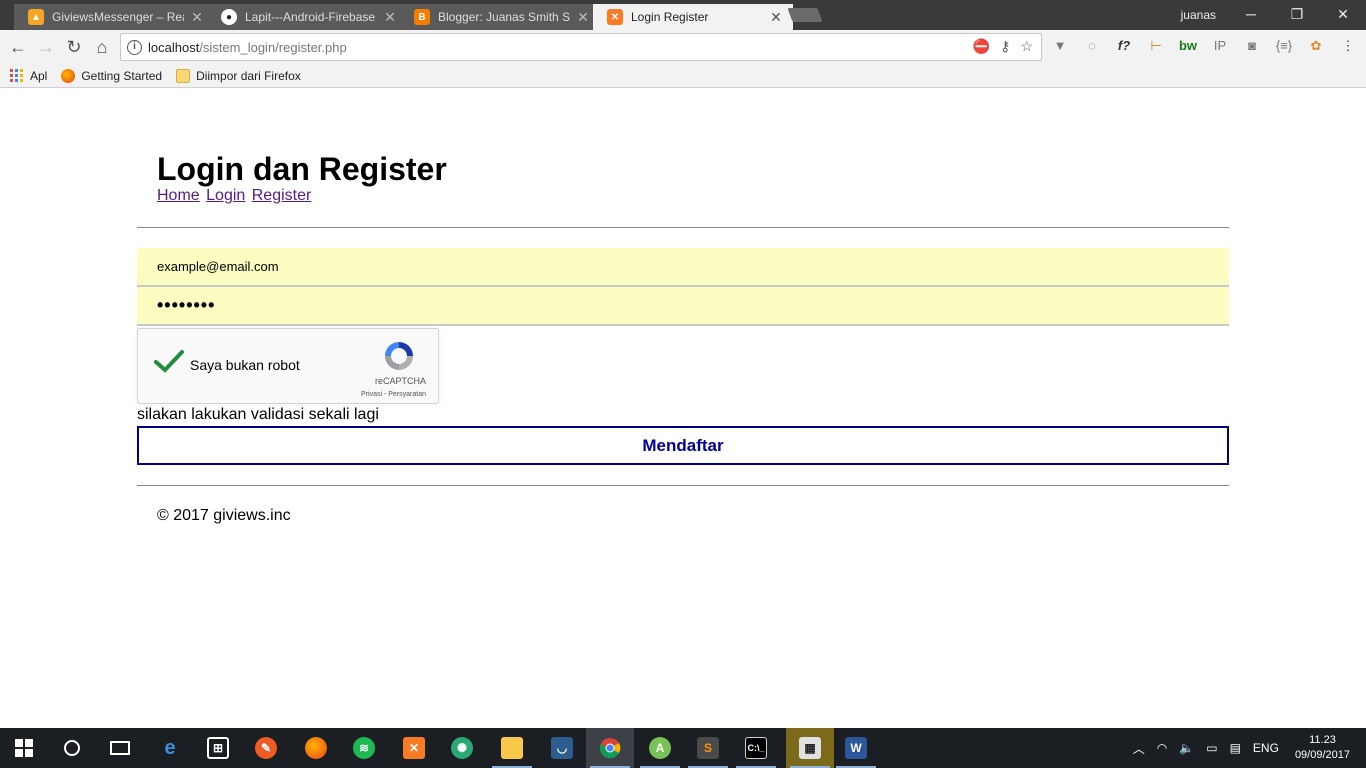  I want to click on taskbar-android-studio: A, so click(660, 748).